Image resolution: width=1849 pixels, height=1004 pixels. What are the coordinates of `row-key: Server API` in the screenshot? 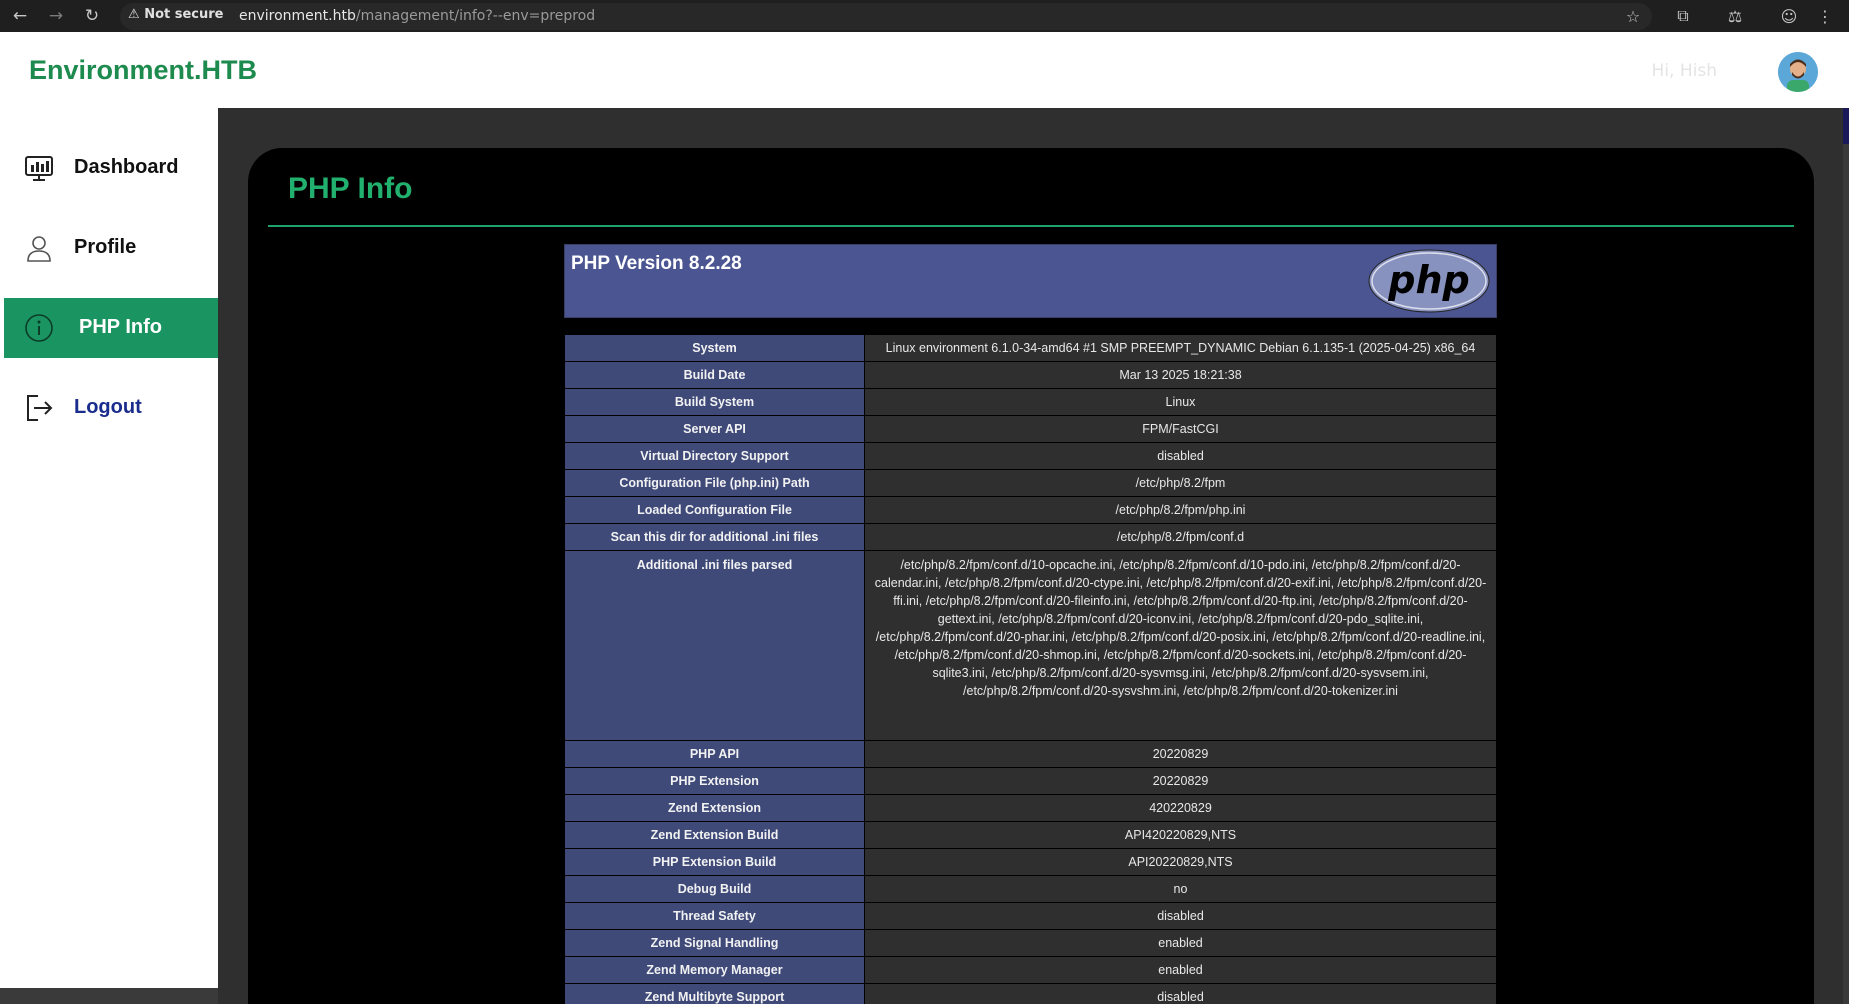 It's located at (714, 429).